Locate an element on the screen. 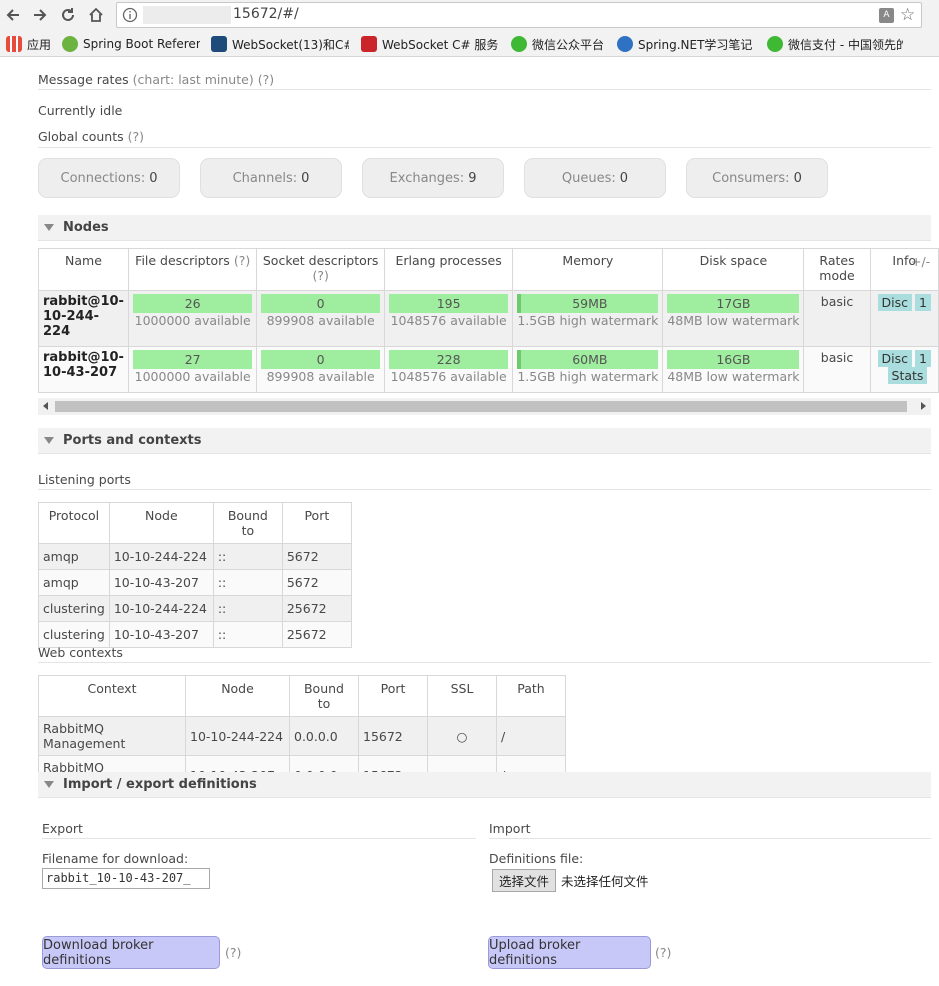 Image resolution: width=939 pixels, height=986 pixels. node-cell: 10-10-244-224 is located at coordinates (161, 556).